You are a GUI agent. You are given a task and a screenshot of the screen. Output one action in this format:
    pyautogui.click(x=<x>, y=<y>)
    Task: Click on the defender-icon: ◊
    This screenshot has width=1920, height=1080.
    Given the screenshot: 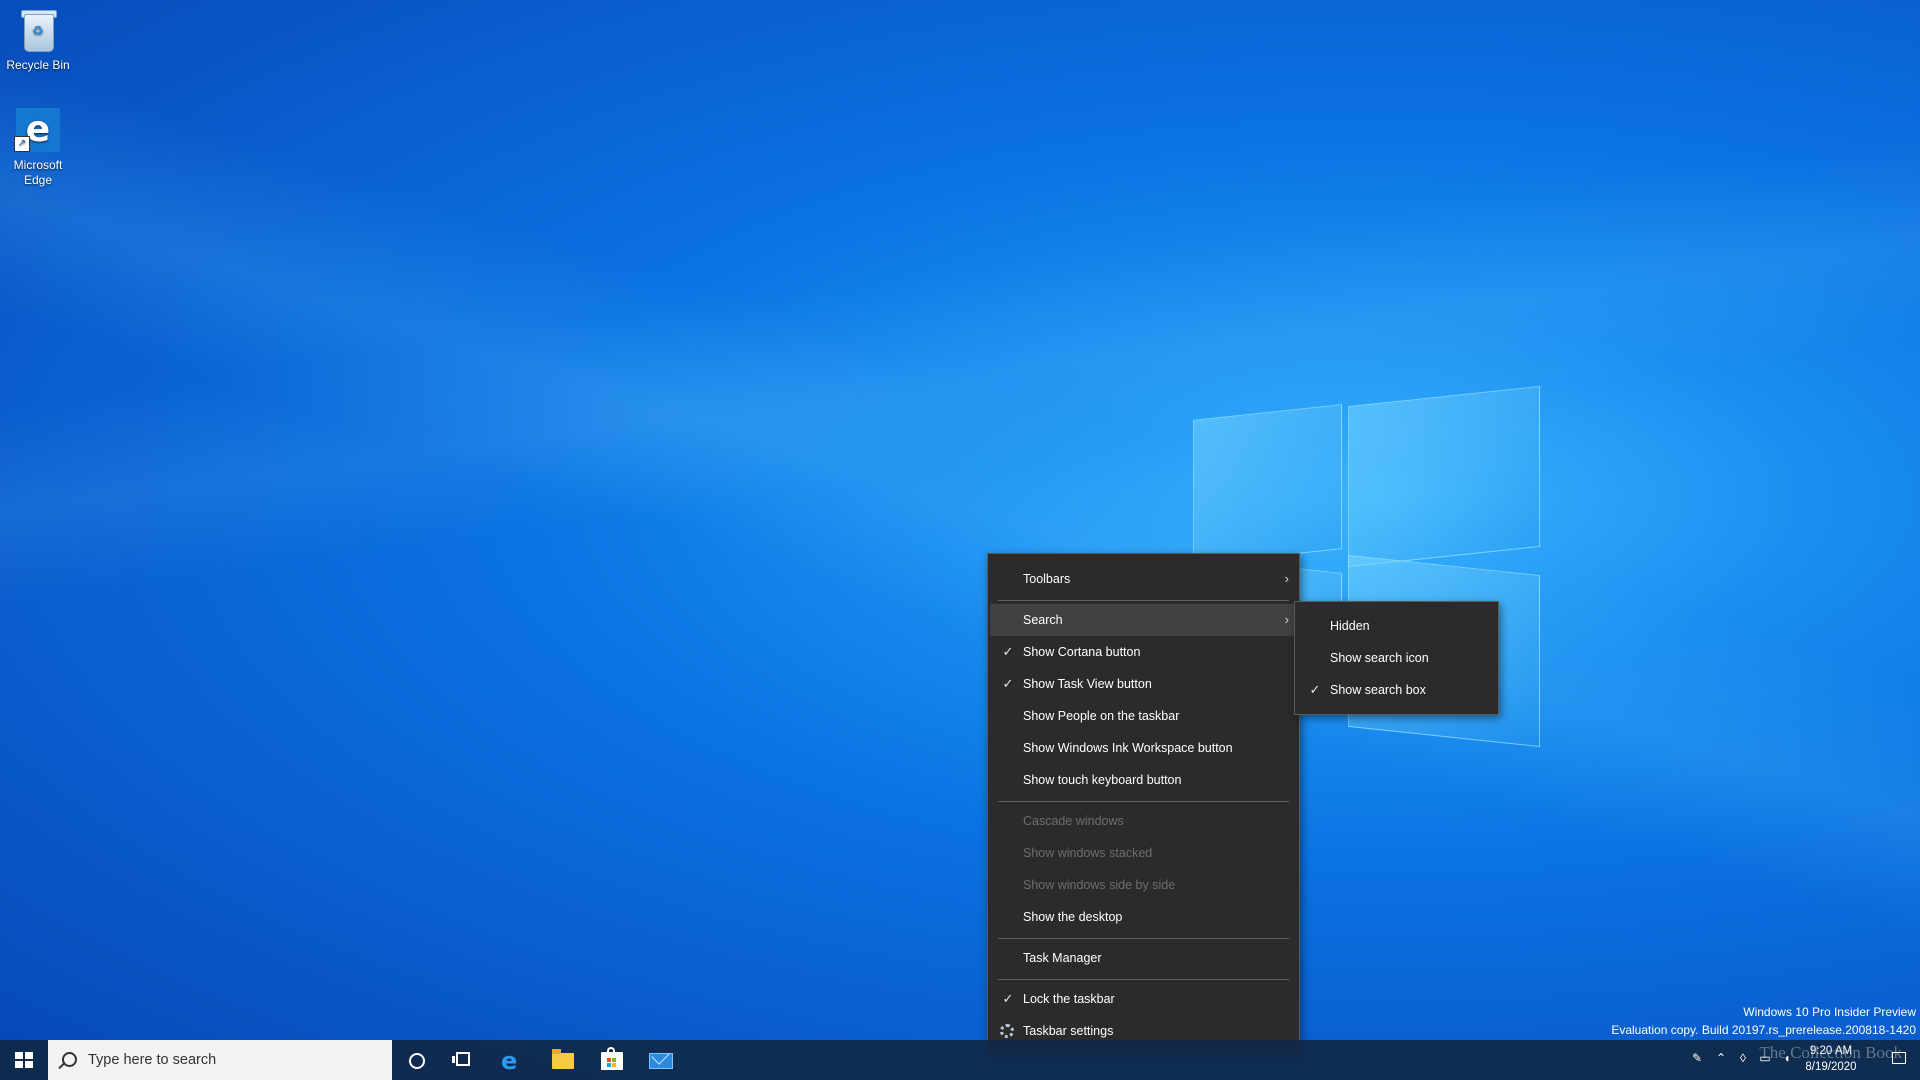 What is the action you would take?
    pyautogui.click(x=1743, y=1058)
    